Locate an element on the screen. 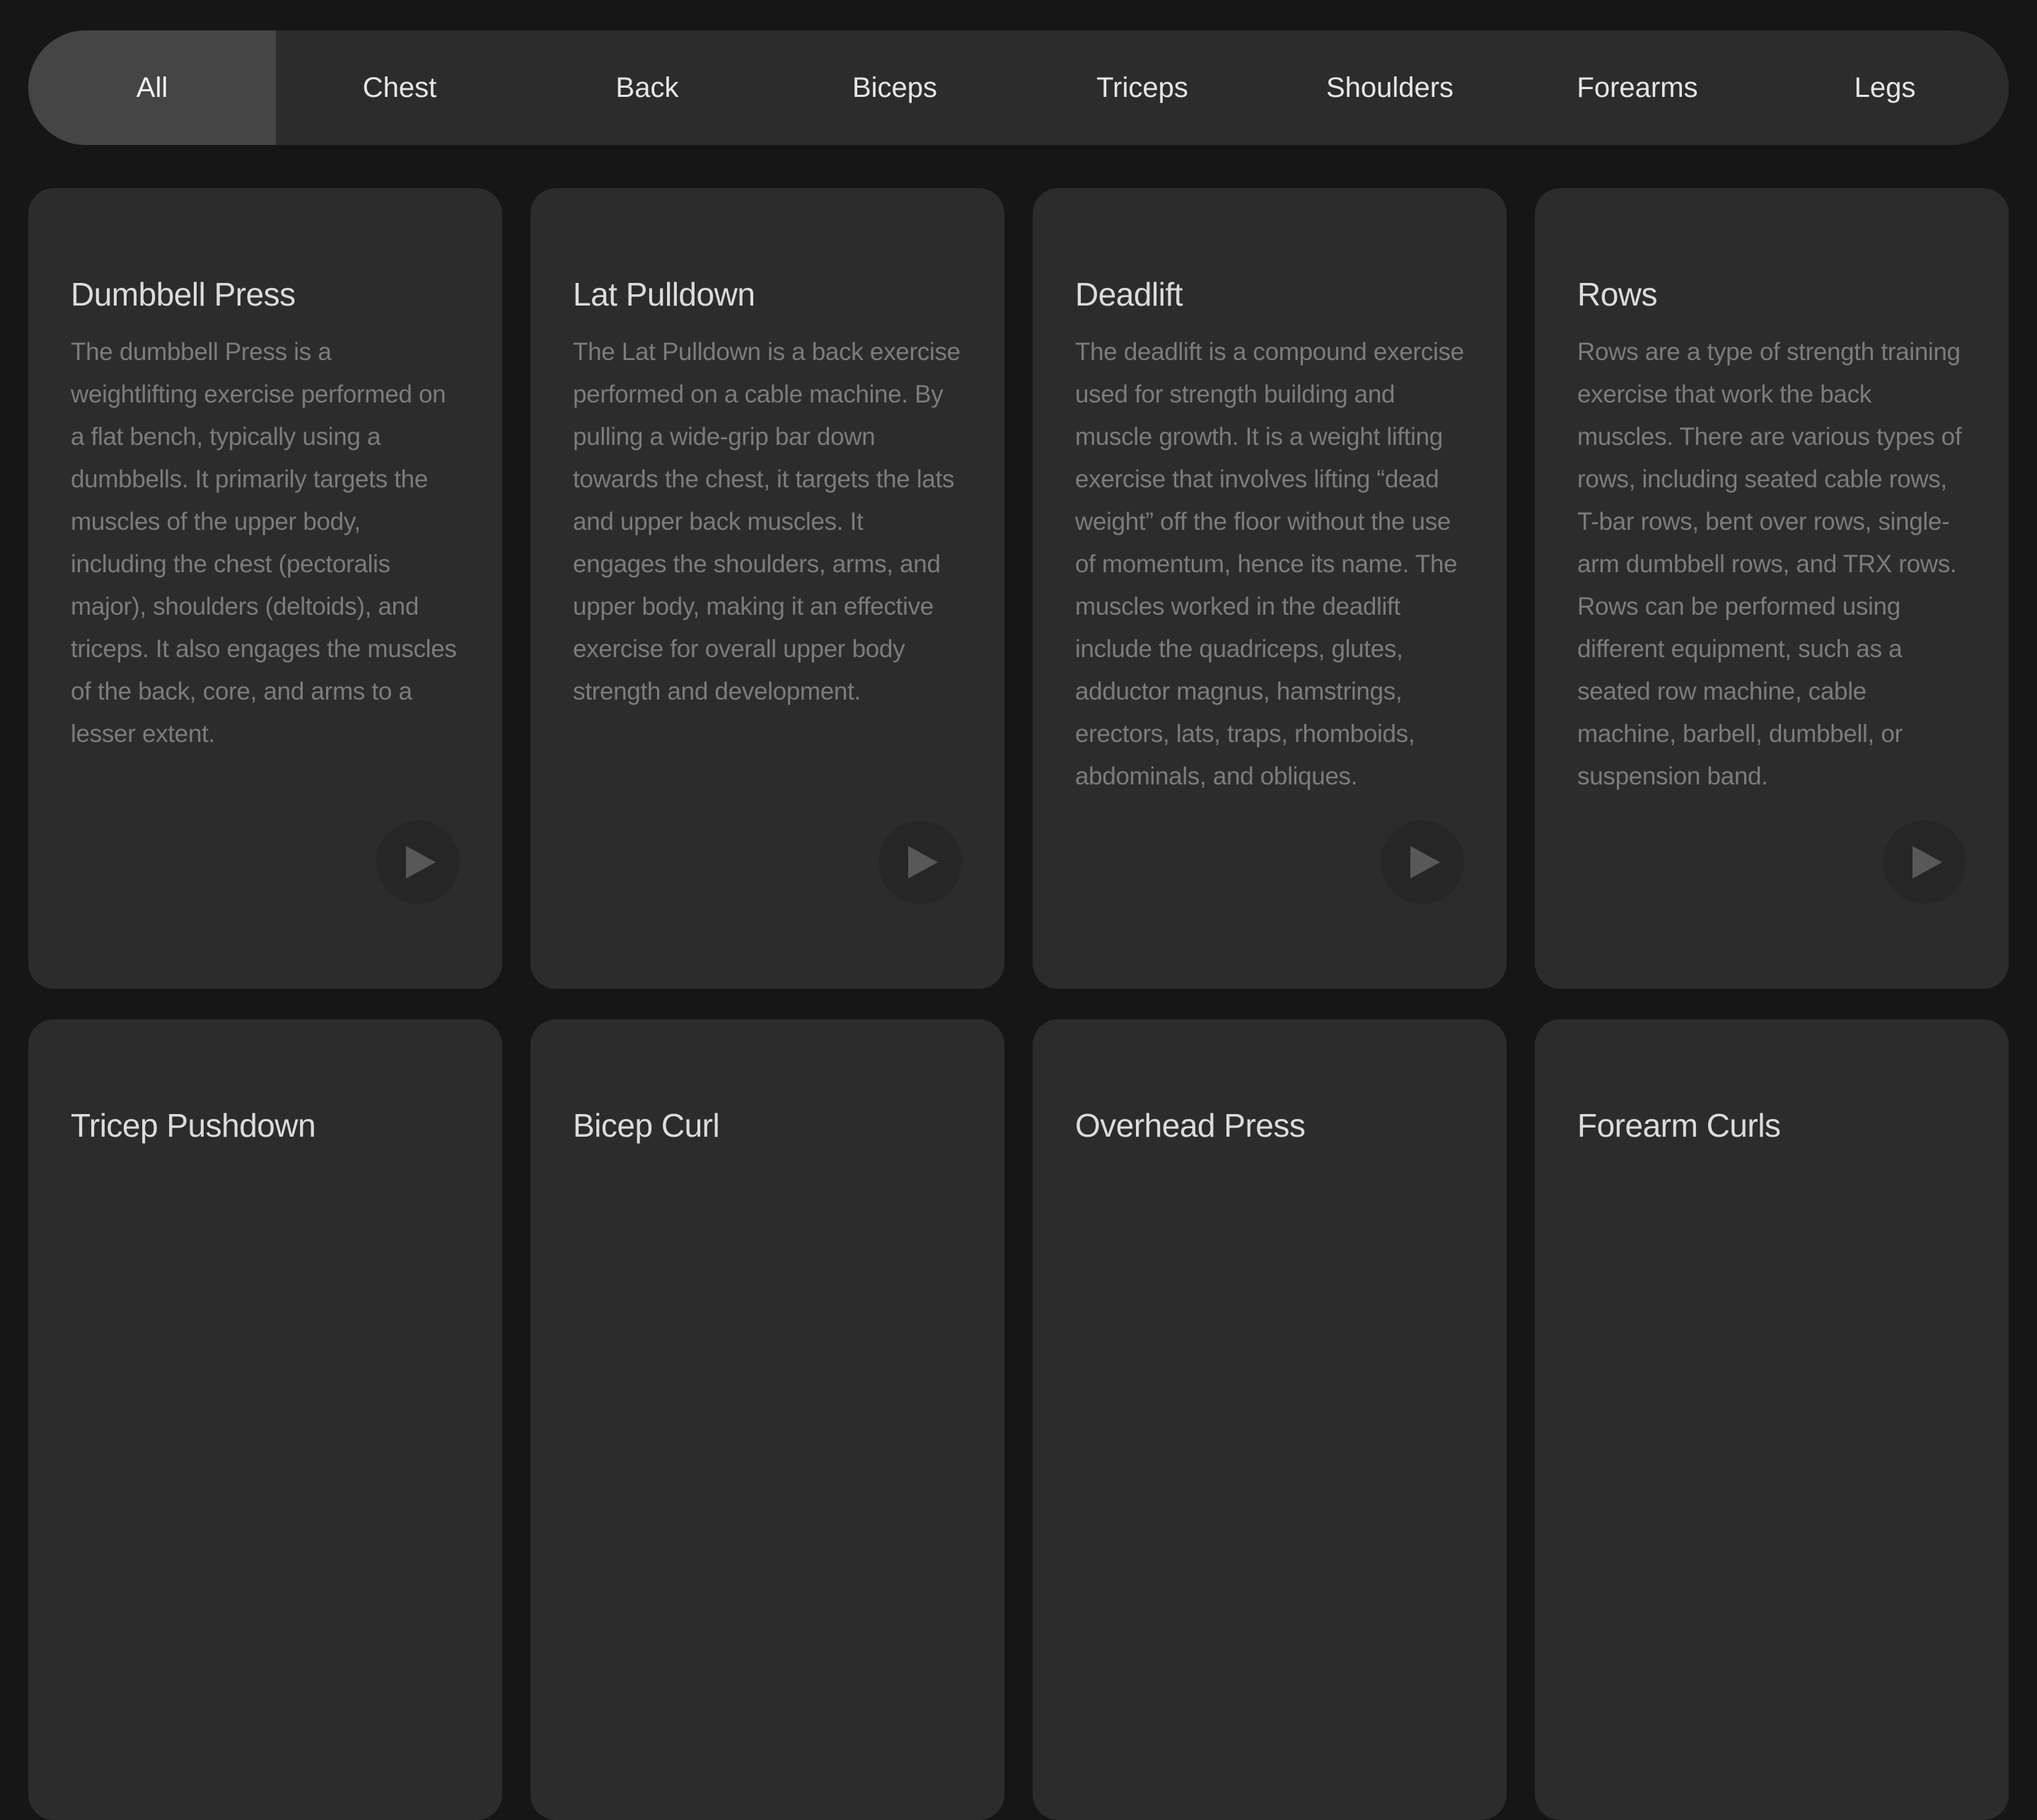 This screenshot has width=2037, height=1820. exercise-title: Bicep Curl is located at coordinates (646, 1125).